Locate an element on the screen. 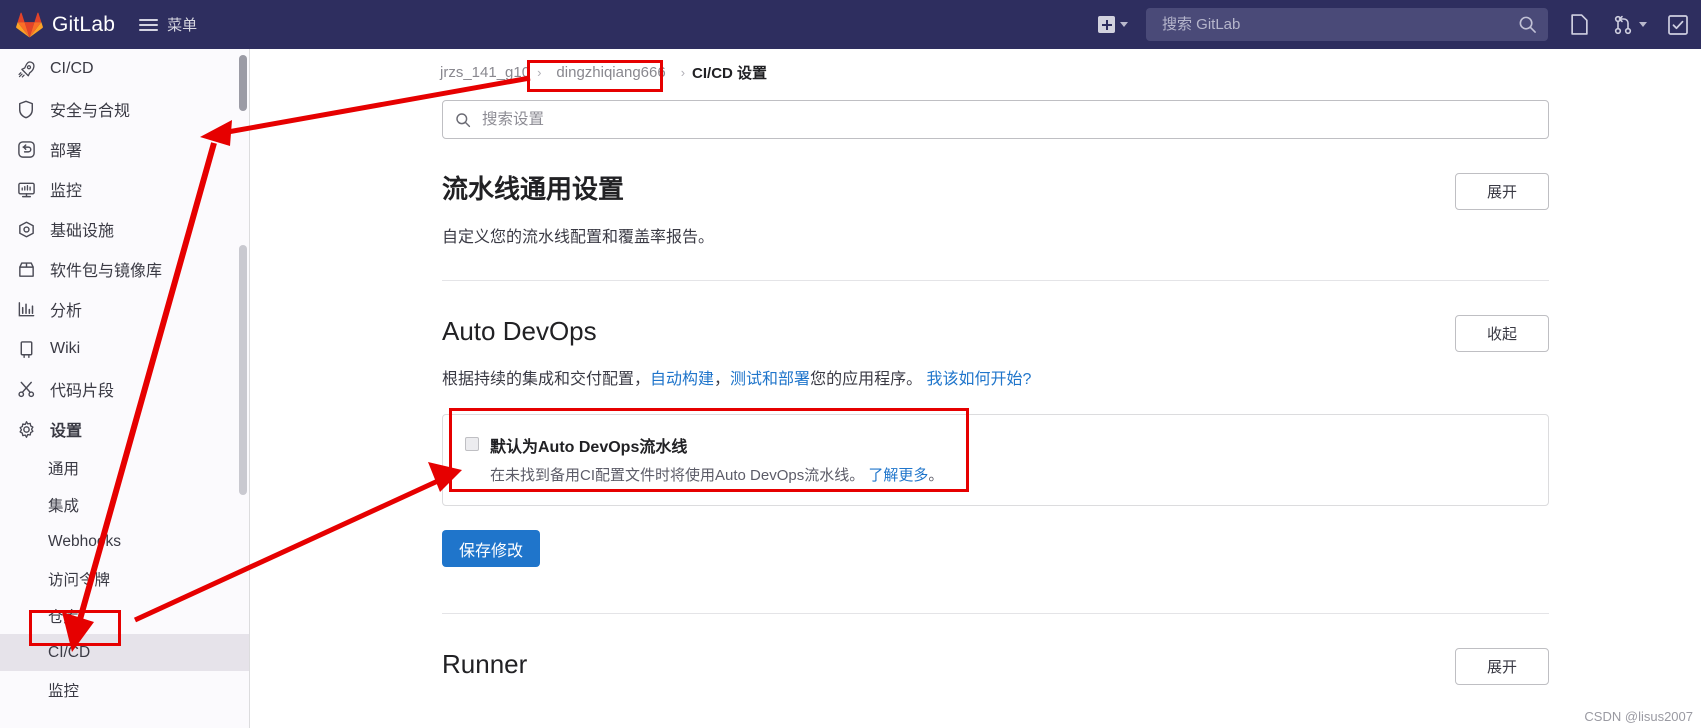  sidebar-item-deploy: 部署 is located at coordinates (124, 149).